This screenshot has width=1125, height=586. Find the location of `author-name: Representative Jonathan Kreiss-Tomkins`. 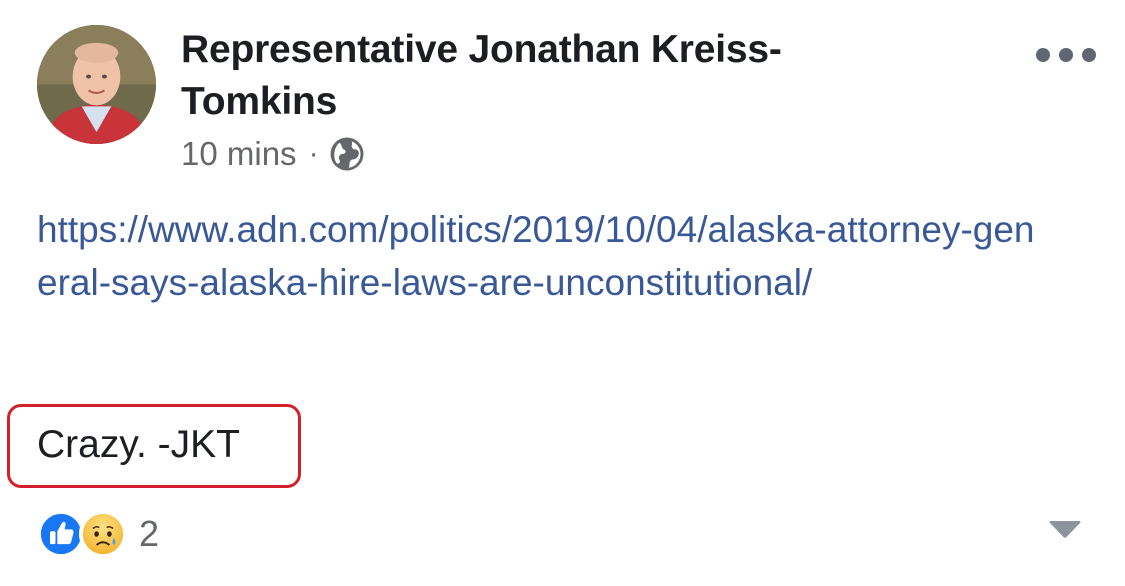

author-name: Representative Jonathan Kreiss-Tomkins is located at coordinates (526, 76).